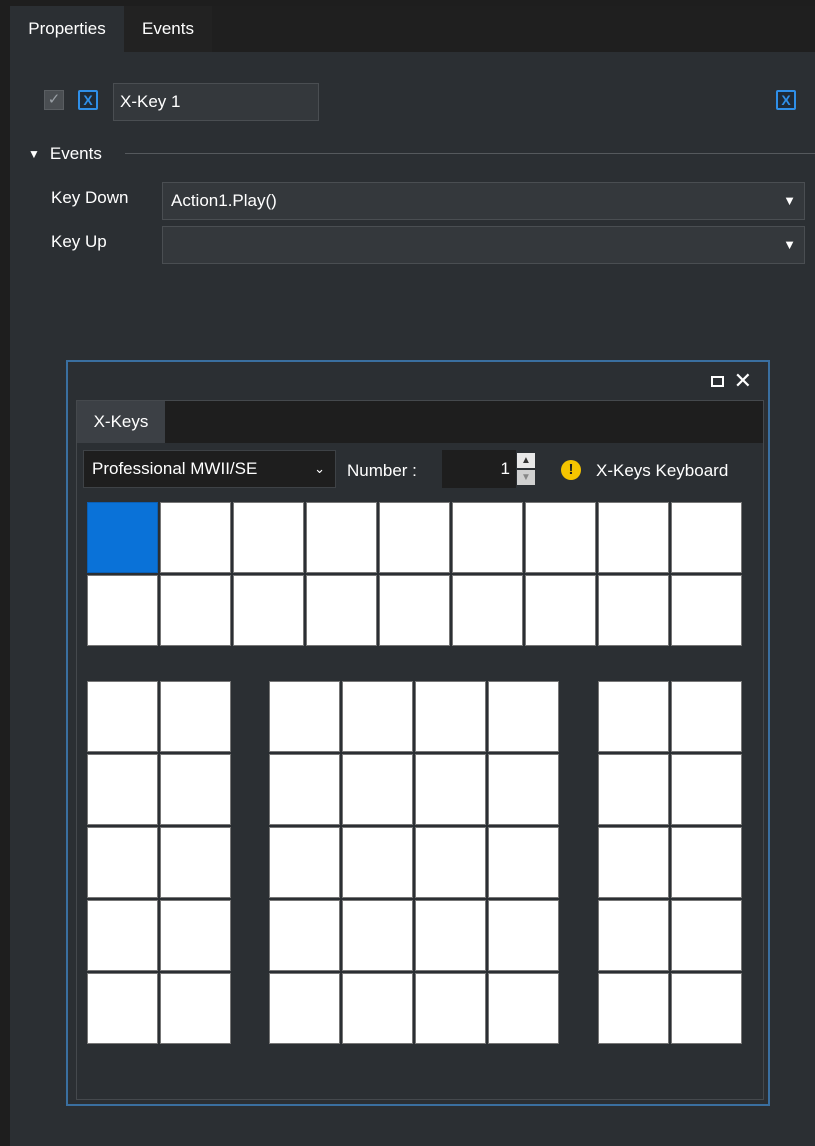 Image resolution: width=815 pixels, height=1146 pixels. I want to click on key-up-label: Key Up, so click(79, 241).